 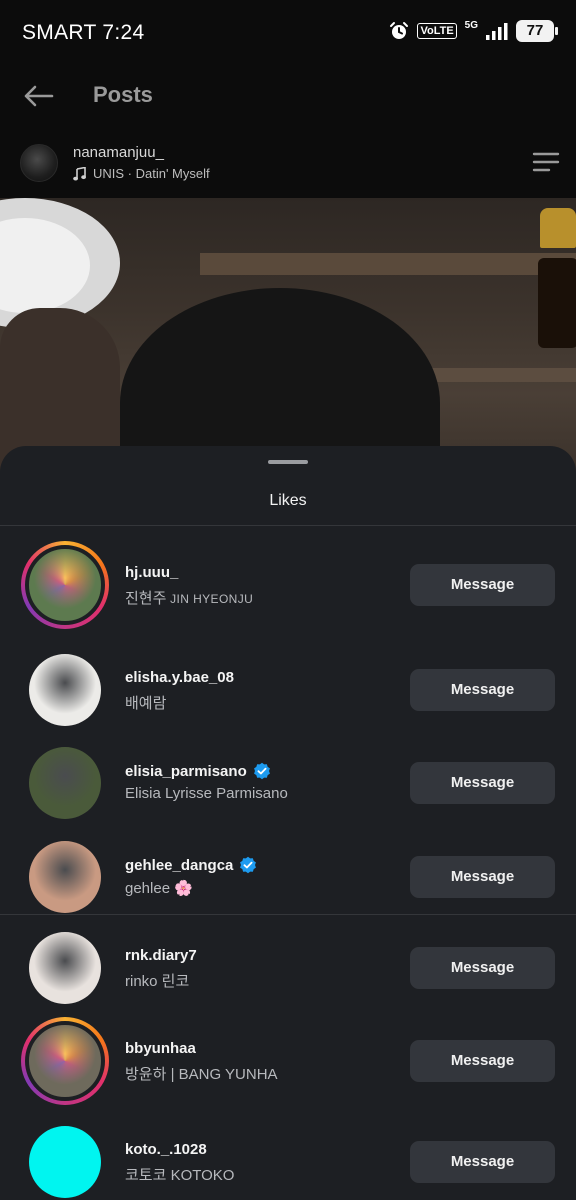 What do you see at coordinates (288, 500) in the screenshot?
I see `sheet-title: Likes` at bounding box center [288, 500].